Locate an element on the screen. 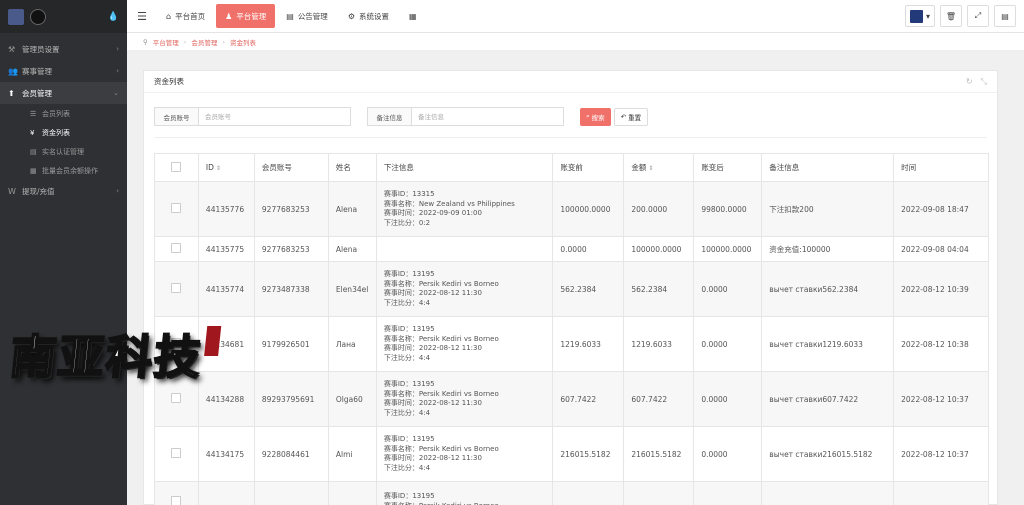  user-menu-button: ▾ is located at coordinates (919, 16).